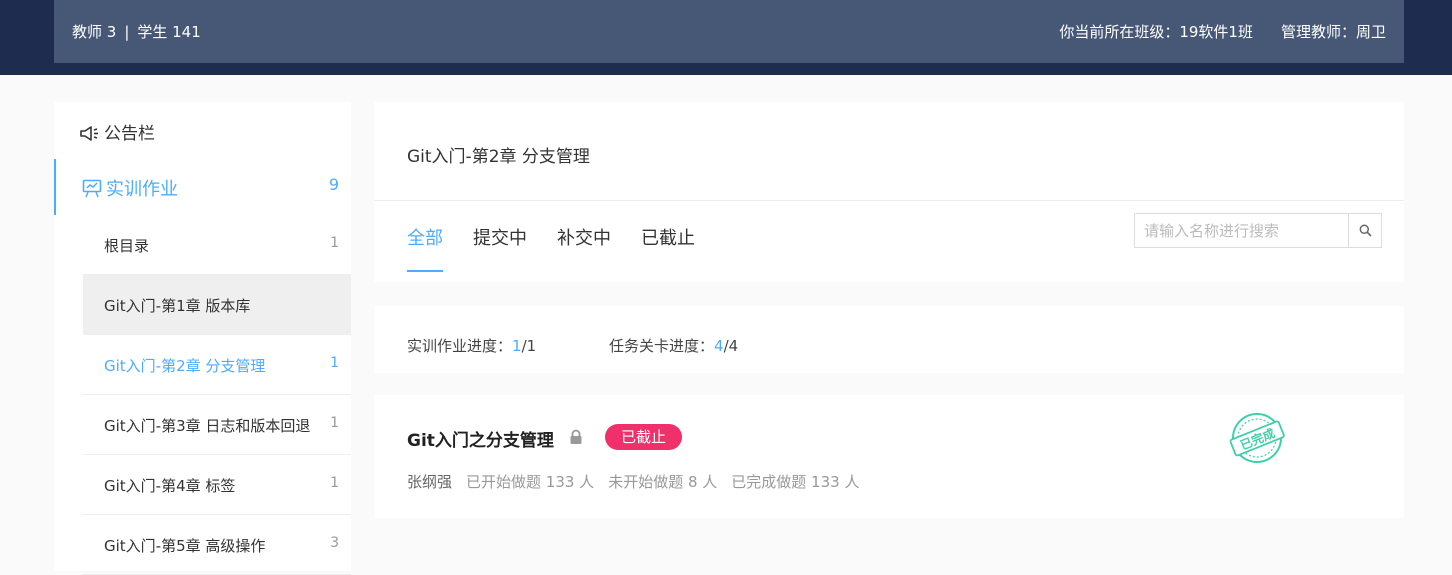 This screenshot has width=1452, height=575. I want to click on sidebar-item-notice: 公告栏, so click(117, 131).